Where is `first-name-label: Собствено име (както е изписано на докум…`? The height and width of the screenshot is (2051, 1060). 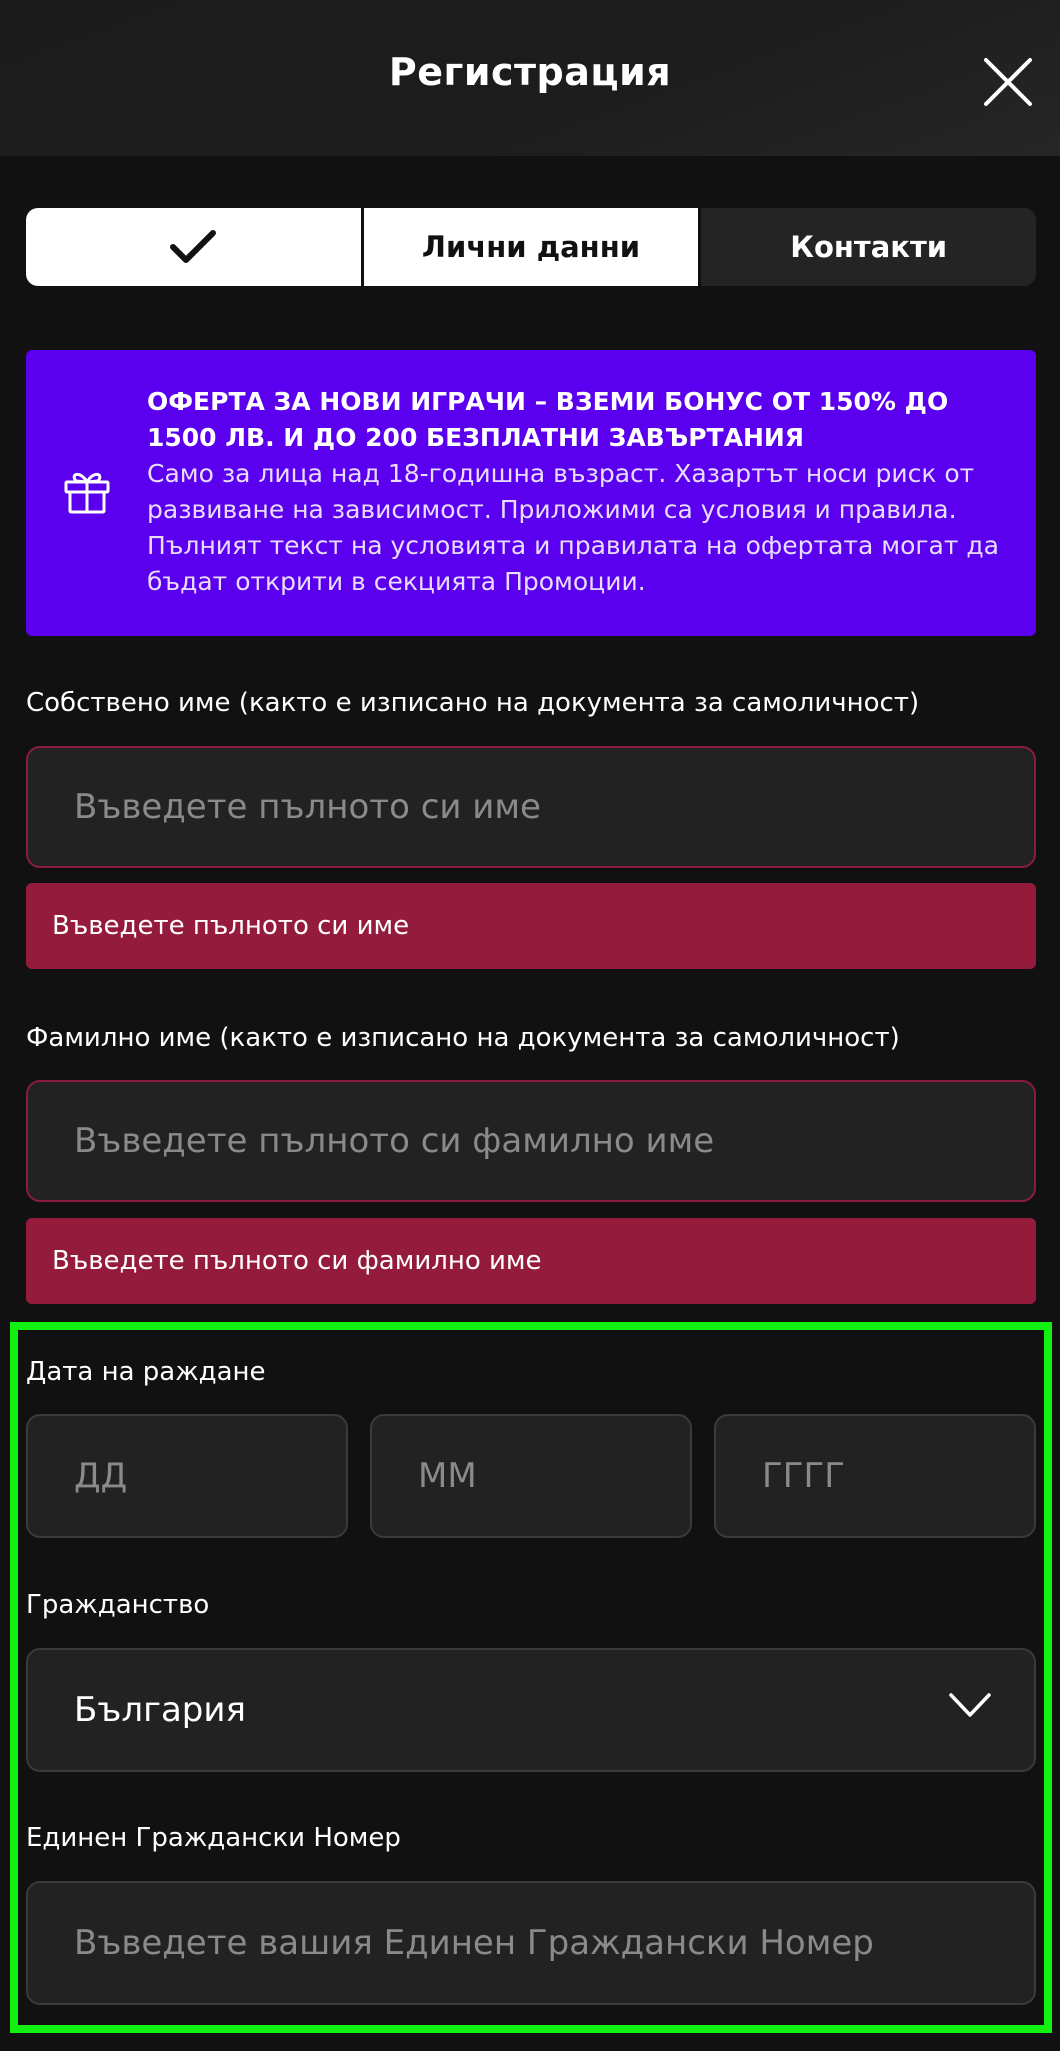 first-name-label: Собствено име (както е изписано на докум… is located at coordinates (473, 703).